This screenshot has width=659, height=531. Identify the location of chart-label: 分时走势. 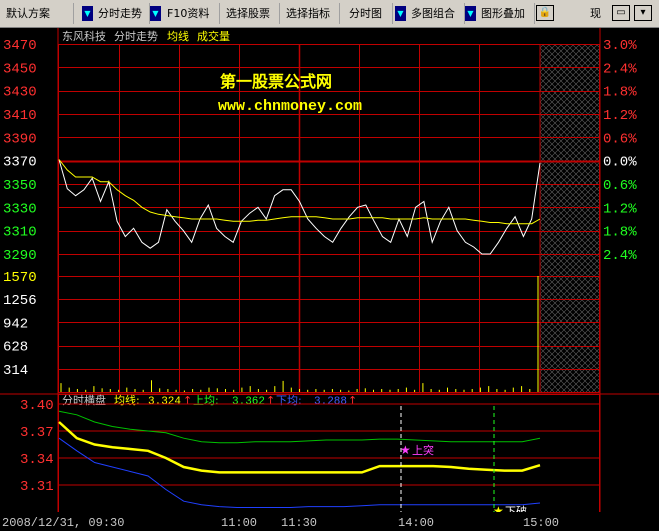
(136, 36).